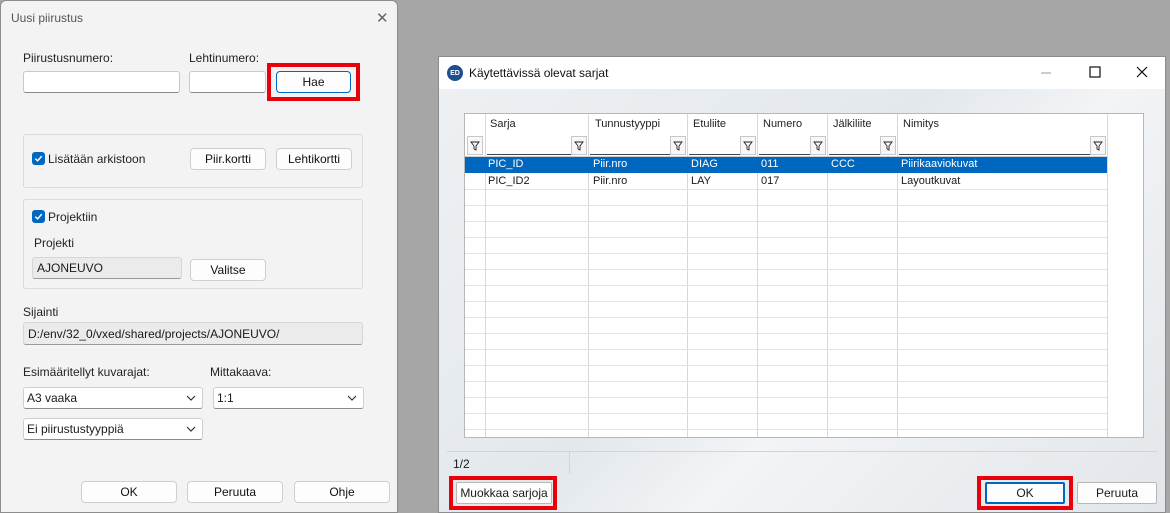 Image resolution: width=1170 pixels, height=513 pixels. I want to click on close-icon: ✕, so click(382, 18).